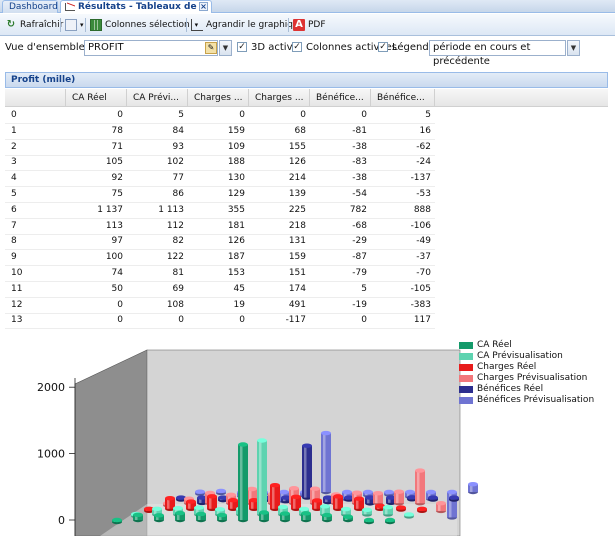 Image resolution: width=615 pixels, height=536 pixels. What do you see at coordinates (220, 163) in the screenshot?
I see `table-row: 3 105 102 188 126 -83 -24` at bounding box center [220, 163].